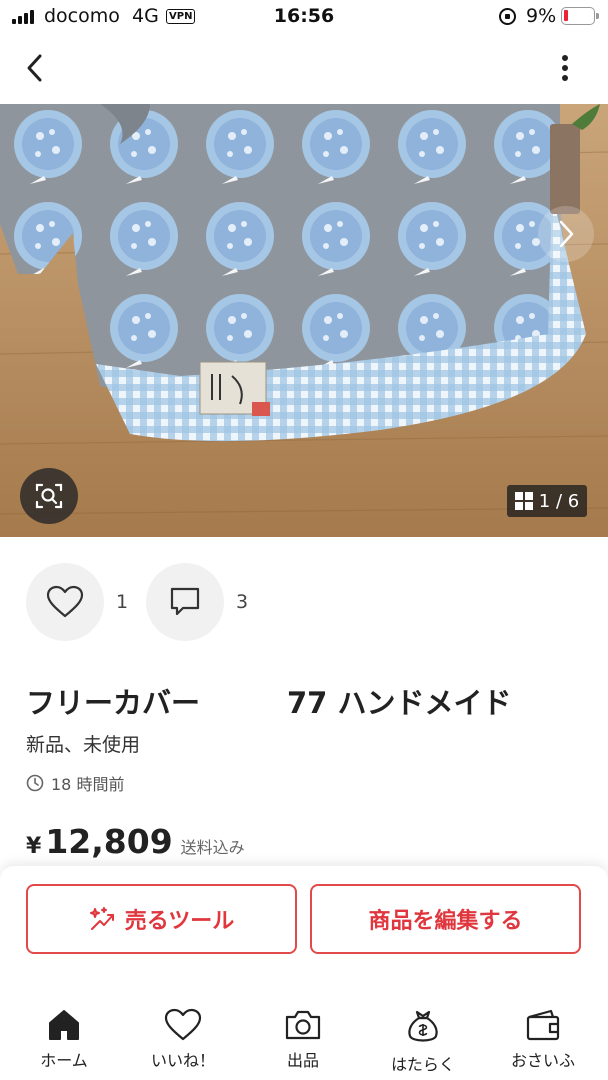  I want to click on zoom-scan-icon, so click(49, 496).